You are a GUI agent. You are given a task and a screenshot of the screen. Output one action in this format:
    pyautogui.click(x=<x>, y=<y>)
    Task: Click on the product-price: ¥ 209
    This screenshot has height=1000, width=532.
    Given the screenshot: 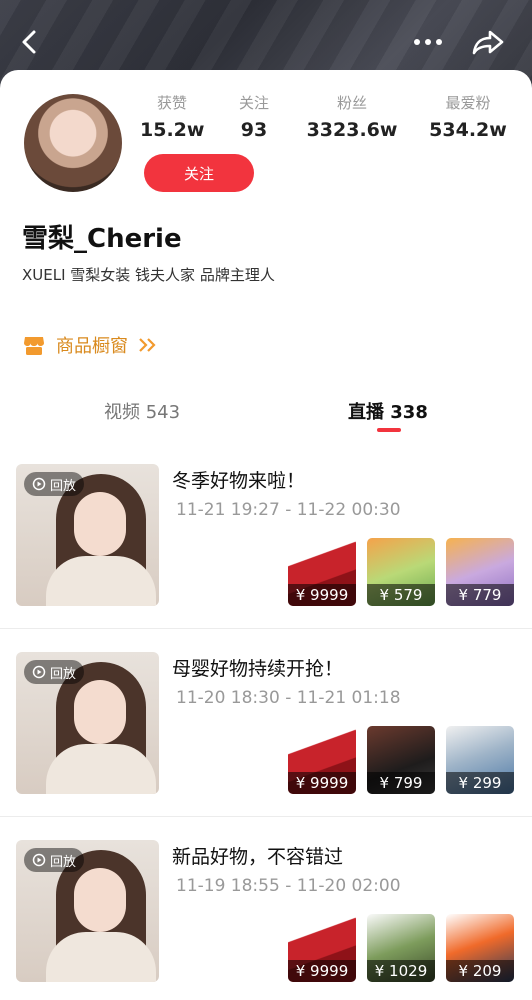 What is the action you would take?
    pyautogui.click(x=480, y=971)
    